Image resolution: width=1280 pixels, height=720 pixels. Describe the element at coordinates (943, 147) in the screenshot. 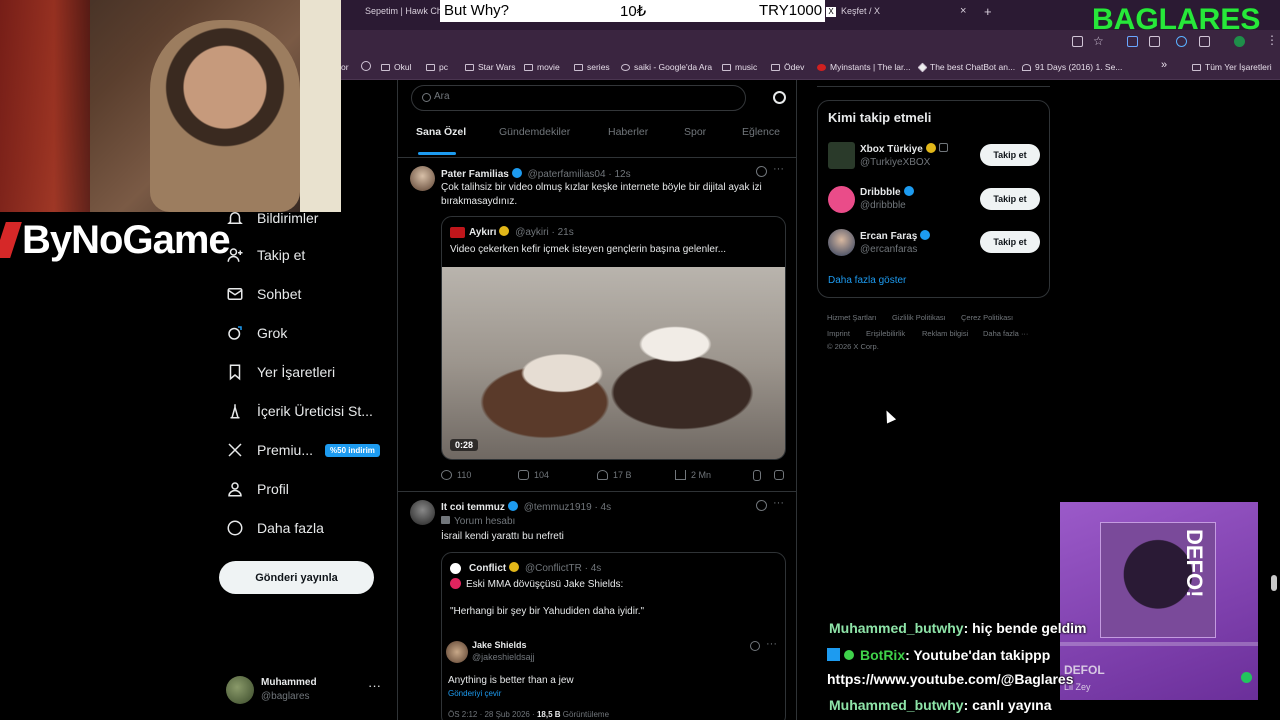

I see `affiliate-icon` at that location.